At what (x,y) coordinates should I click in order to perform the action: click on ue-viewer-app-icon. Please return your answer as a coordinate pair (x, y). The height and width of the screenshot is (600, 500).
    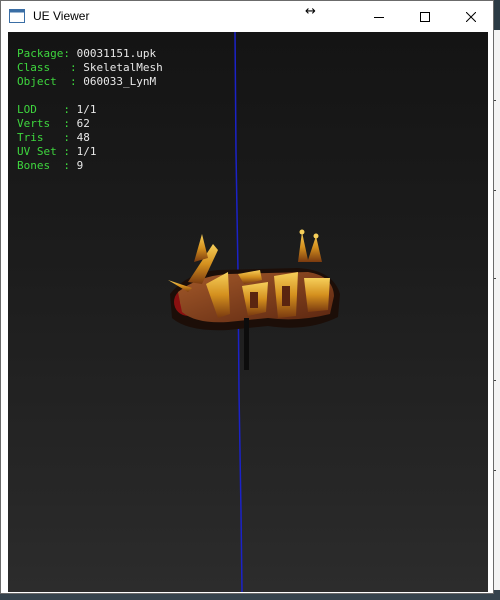
    Looking at the image, I should click on (17, 16).